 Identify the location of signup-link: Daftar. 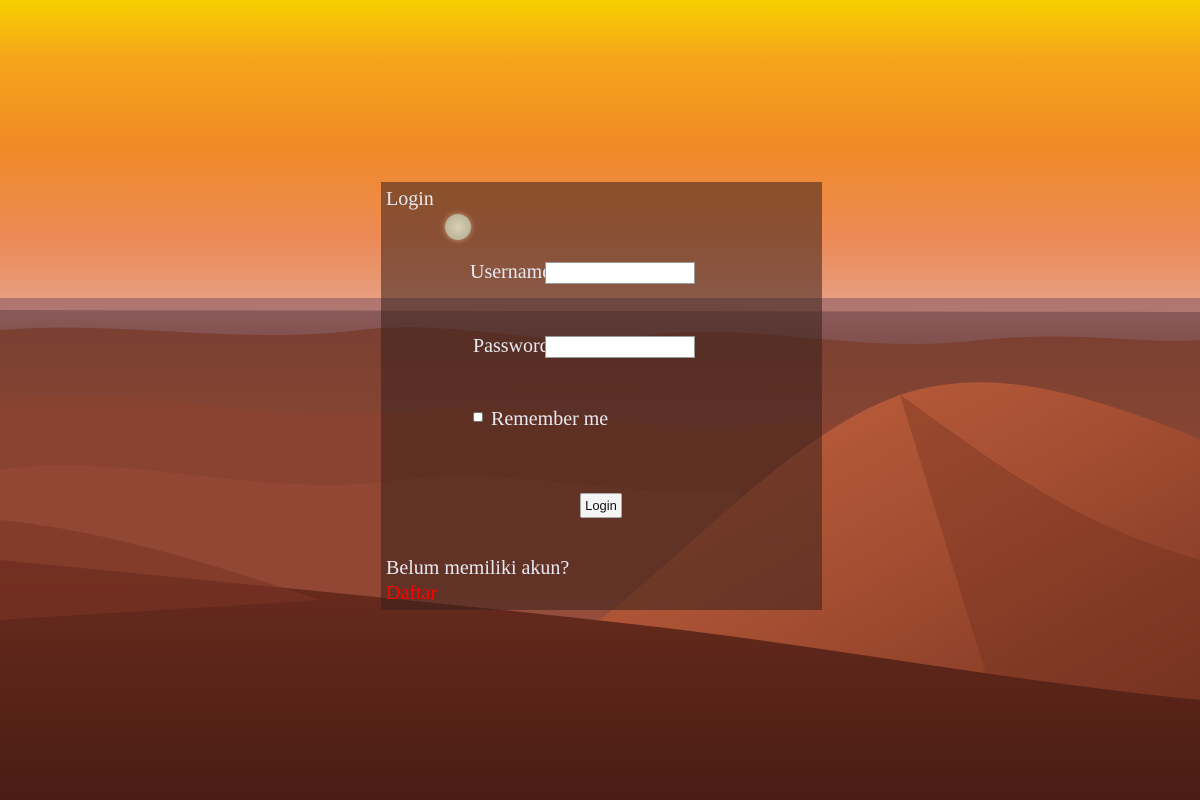
(411, 593).